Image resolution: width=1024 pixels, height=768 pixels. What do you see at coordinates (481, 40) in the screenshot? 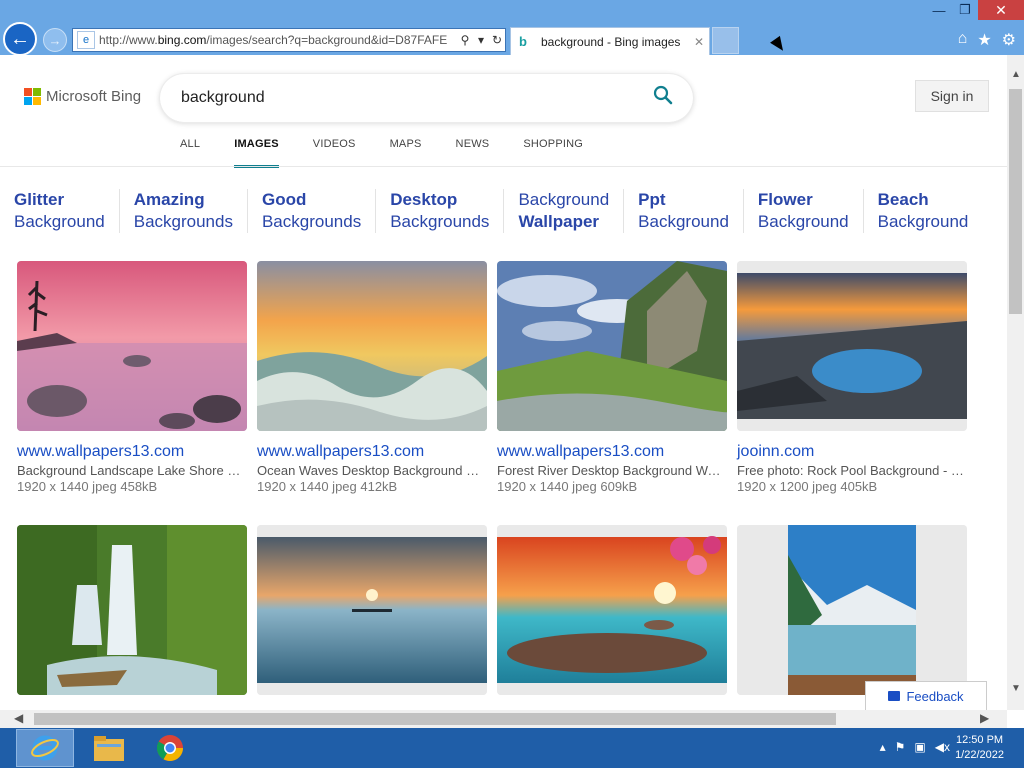
I see `dropdown-icon: ▾` at bounding box center [481, 40].